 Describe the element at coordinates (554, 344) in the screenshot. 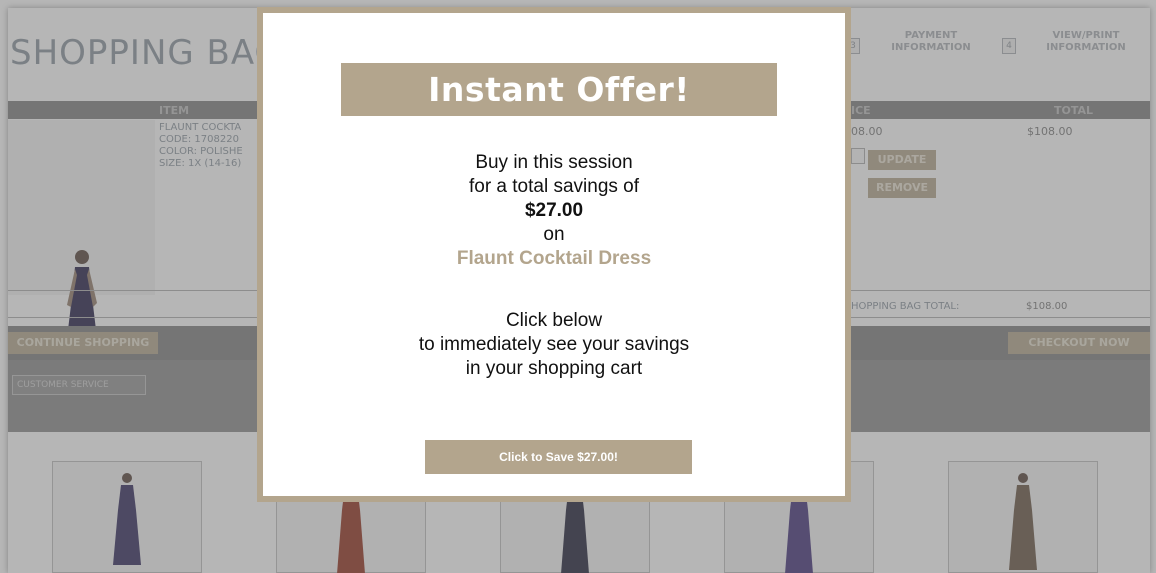

I see `offer-text-line: to immediately see your savings` at that location.